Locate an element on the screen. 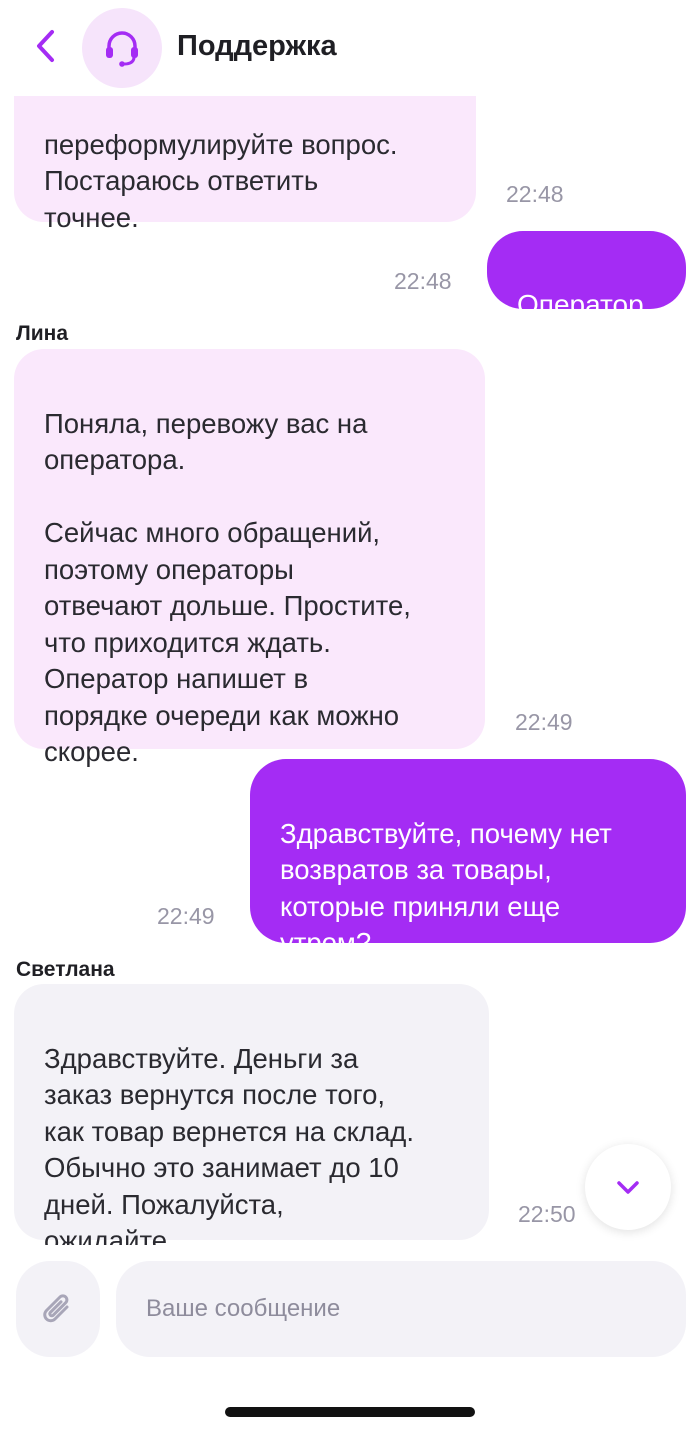  sender-name: Лина is located at coordinates (42, 333).